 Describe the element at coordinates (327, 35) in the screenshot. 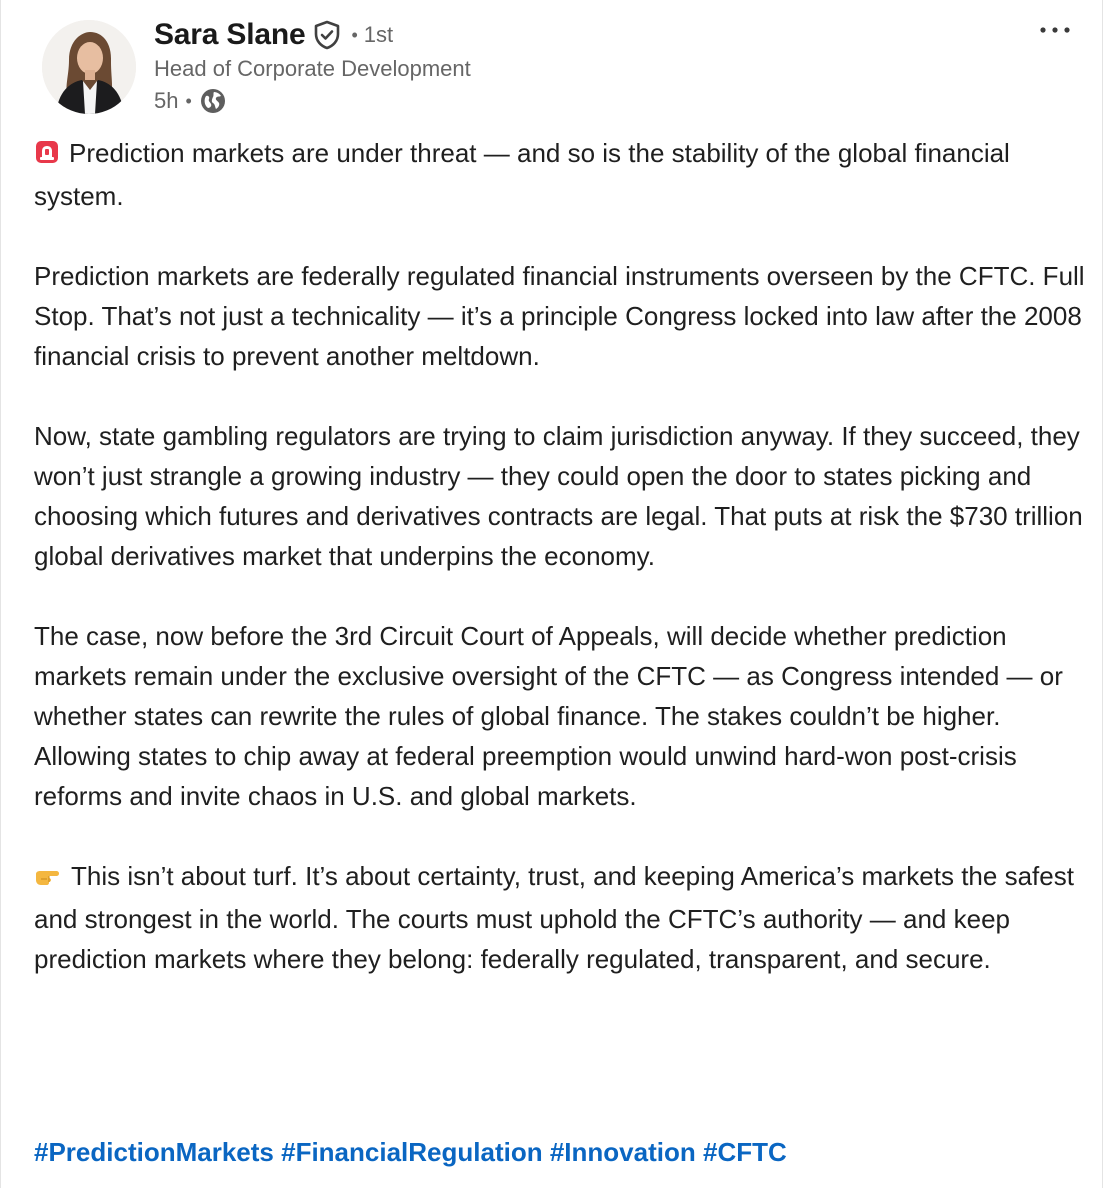

I see `verified-shield-icon` at that location.